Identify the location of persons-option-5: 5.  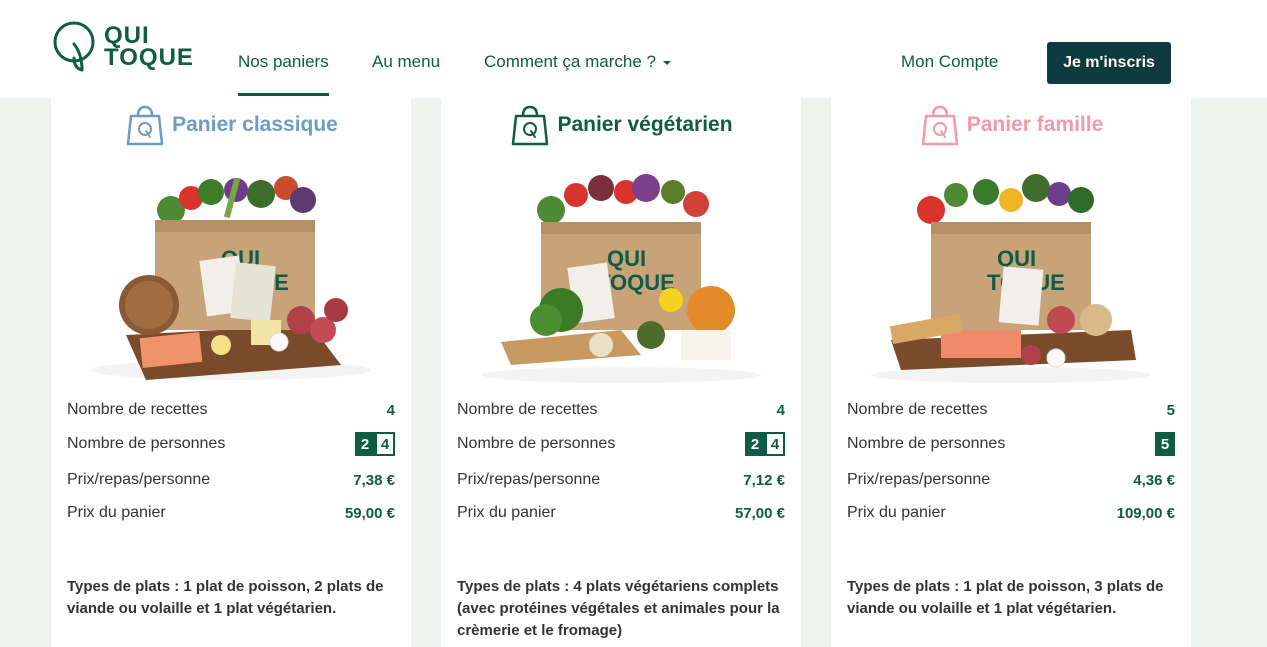
(1165, 444).